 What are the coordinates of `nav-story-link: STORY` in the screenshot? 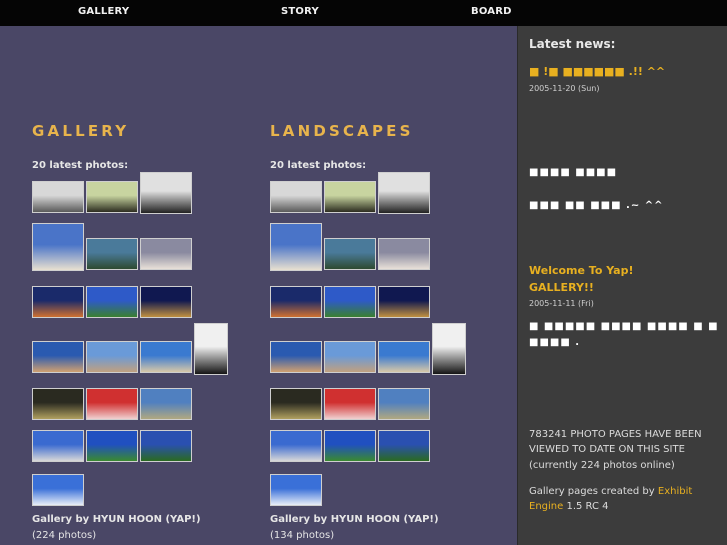 It's located at (300, 11).